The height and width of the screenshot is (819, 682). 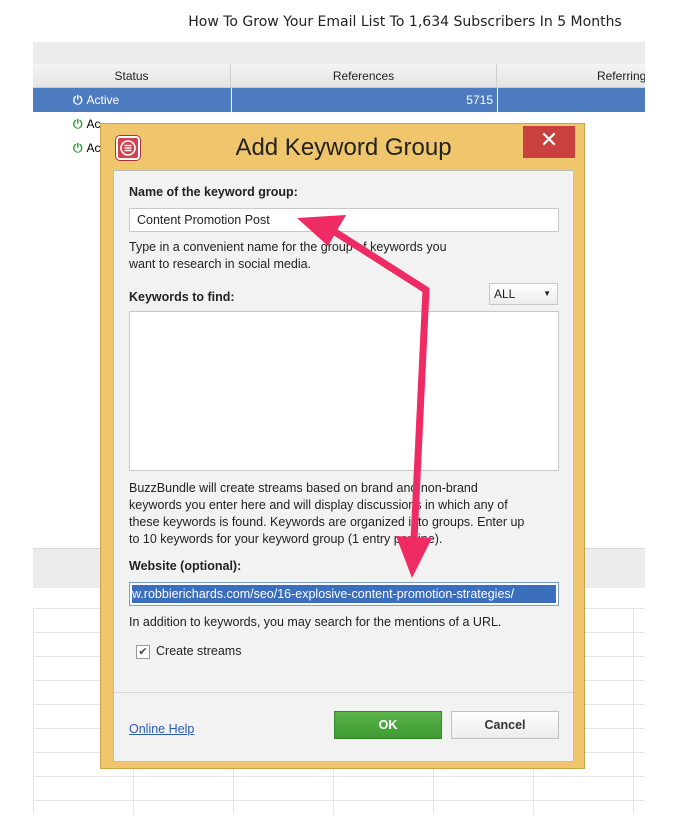 I want to click on select-value: ALL, so click(x=505, y=294).